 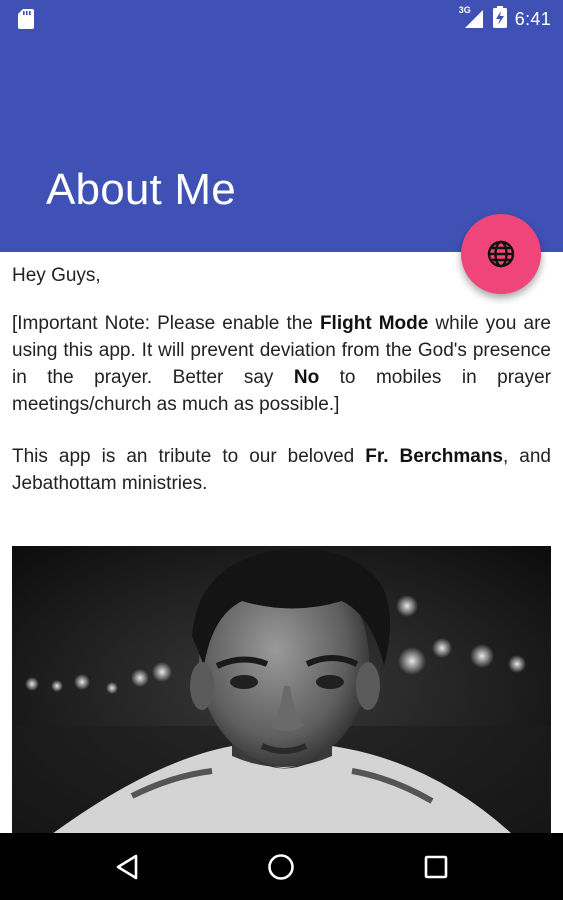 I want to click on recents-button, so click(x=436, y=867).